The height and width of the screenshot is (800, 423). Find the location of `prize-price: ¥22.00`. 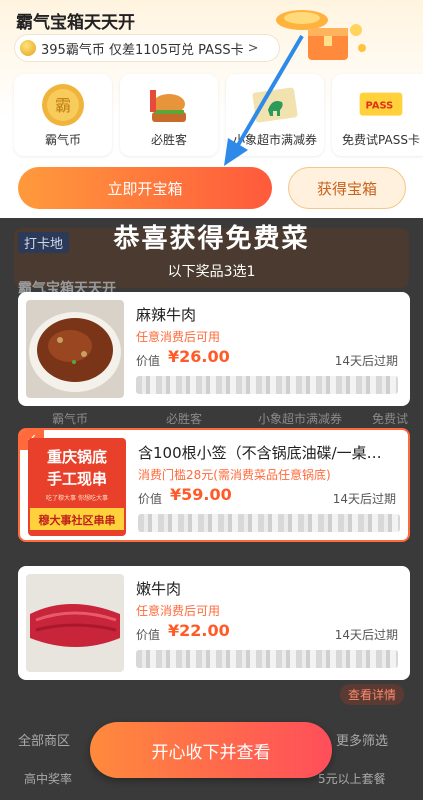

prize-price: ¥22.00 is located at coordinates (199, 630).